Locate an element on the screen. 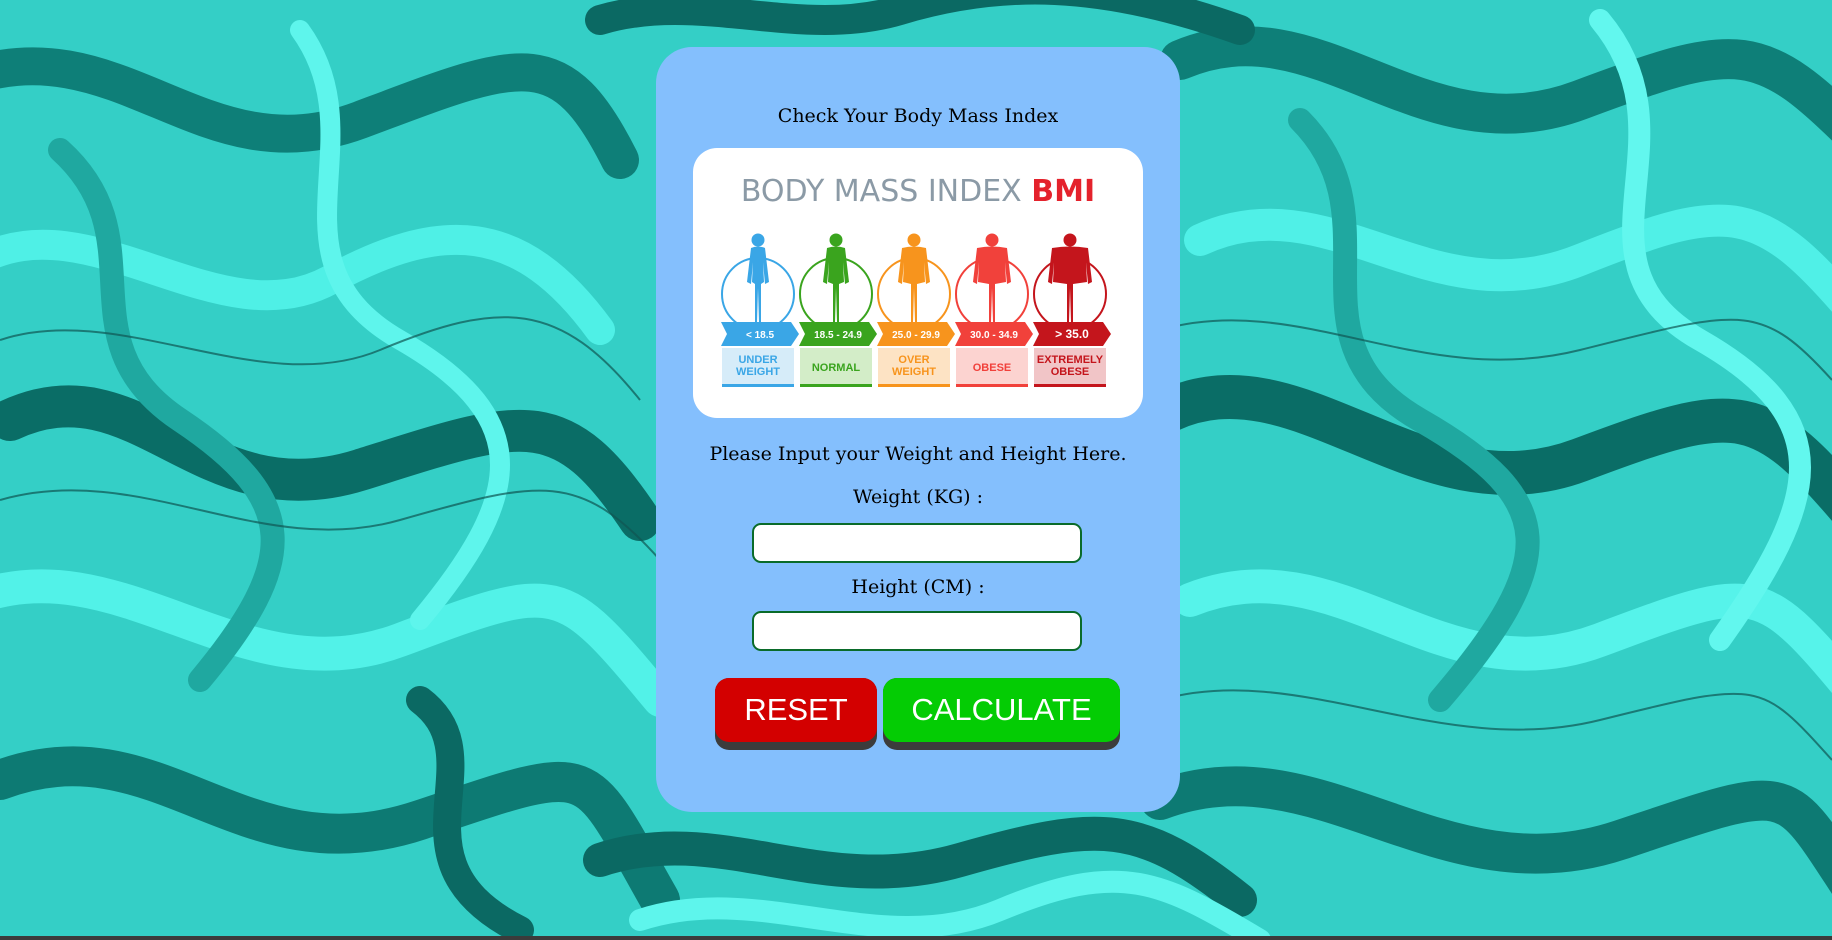 The width and height of the screenshot is (1832, 940). reset-button-label: RESET is located at coordinates (796, 710).